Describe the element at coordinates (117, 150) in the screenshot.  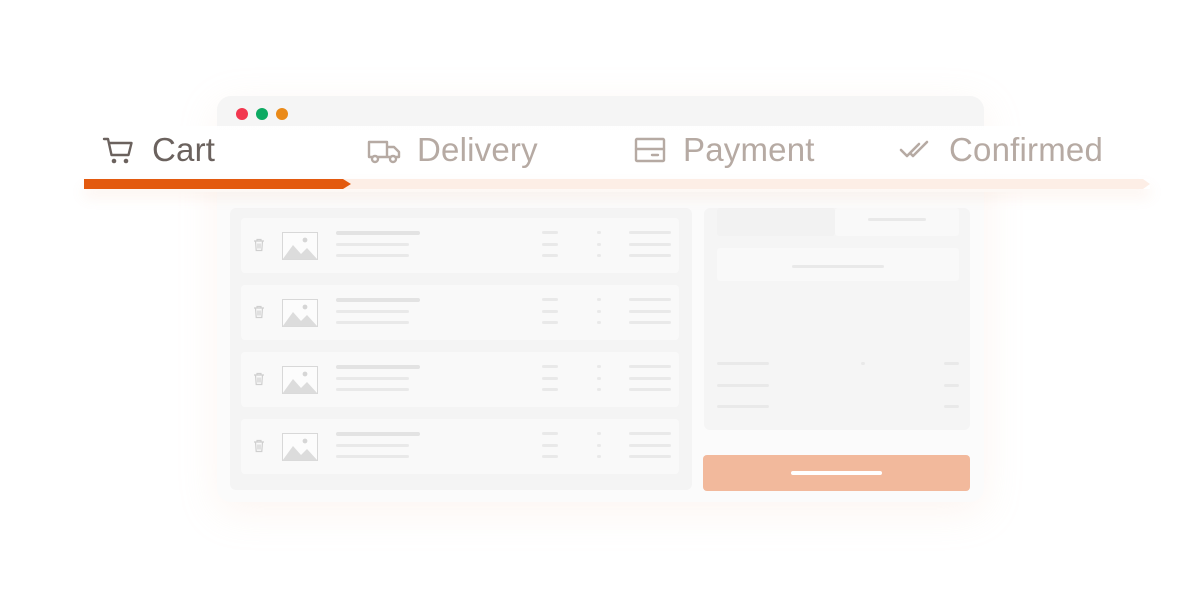
I see `cart-icon` at that location.